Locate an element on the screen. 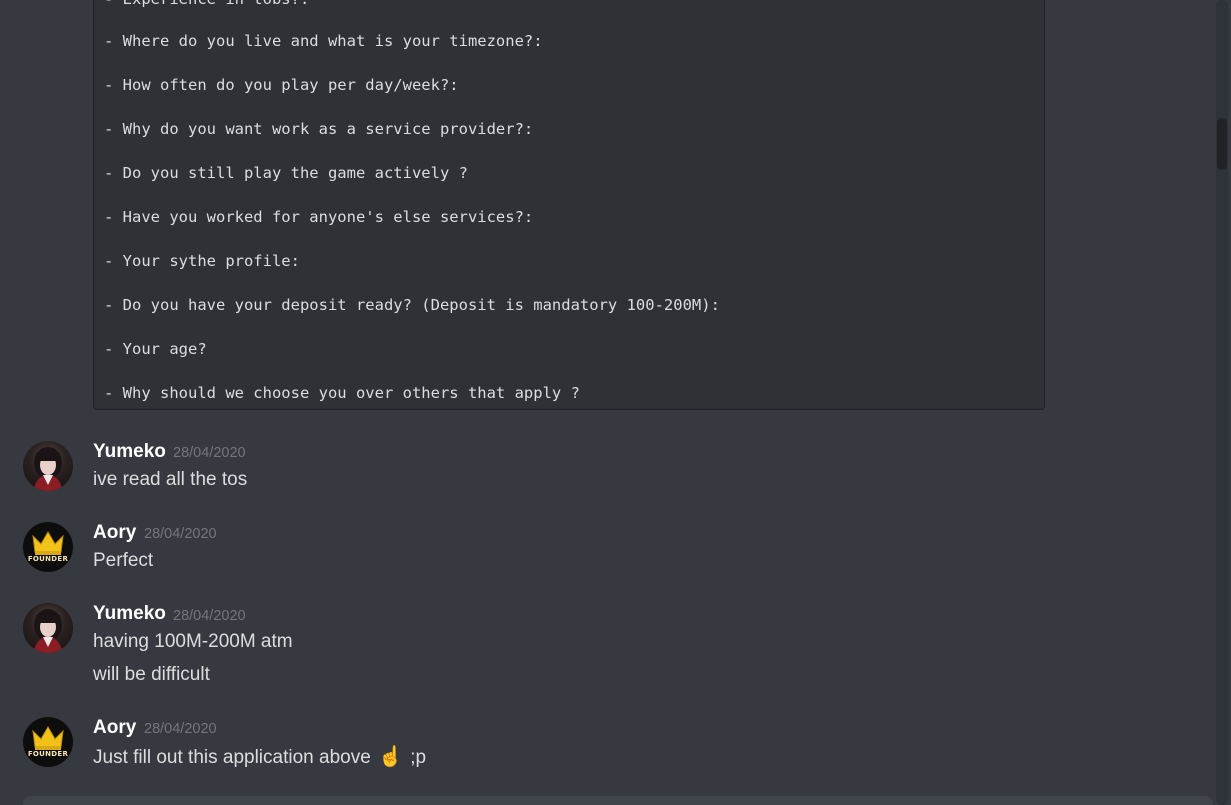 The image size is (1231, 805). pointing-up-emoji-icon: ☝ is located at coordinates (390, 757).